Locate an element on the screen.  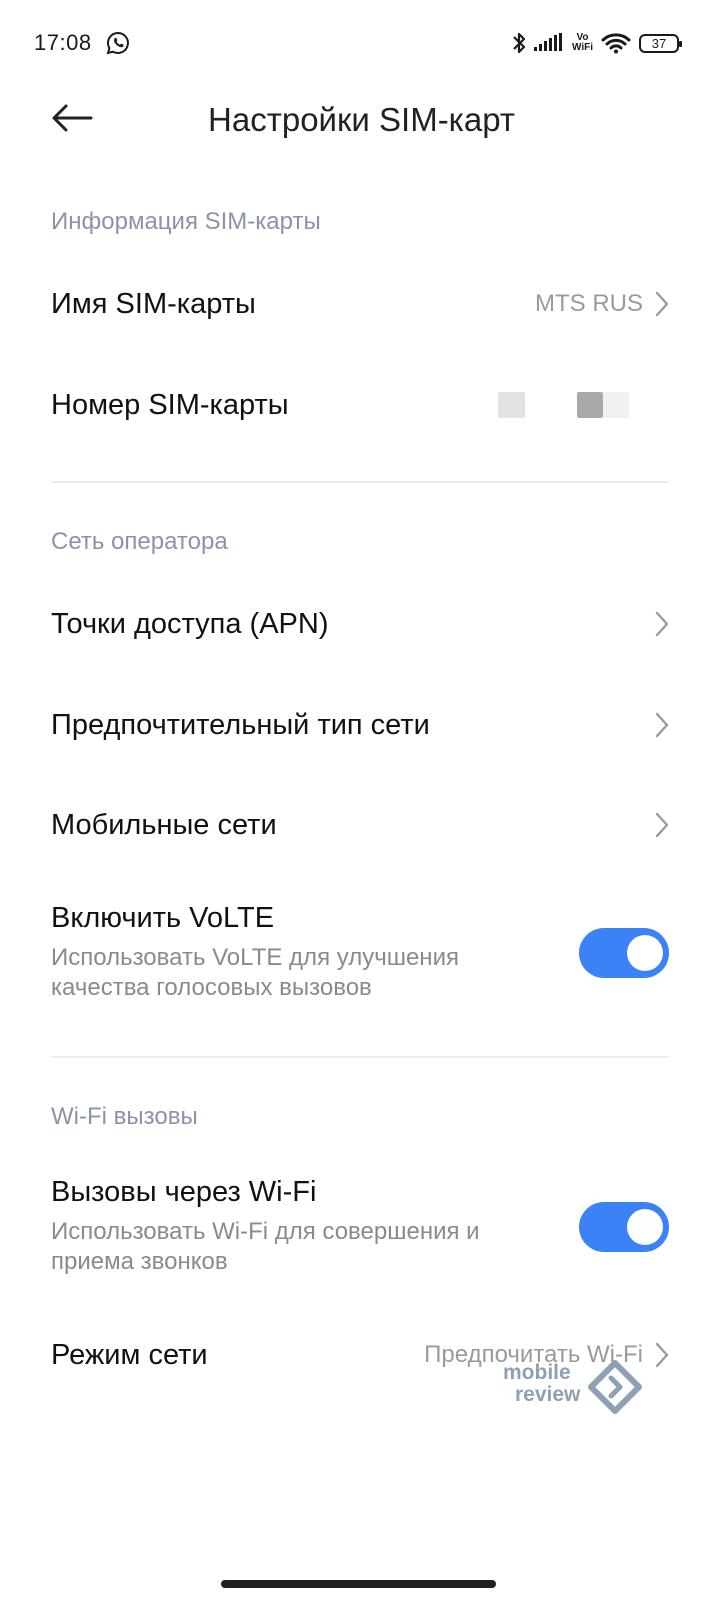
watermark-line1: mobile is located at coordinates (537, 1372).